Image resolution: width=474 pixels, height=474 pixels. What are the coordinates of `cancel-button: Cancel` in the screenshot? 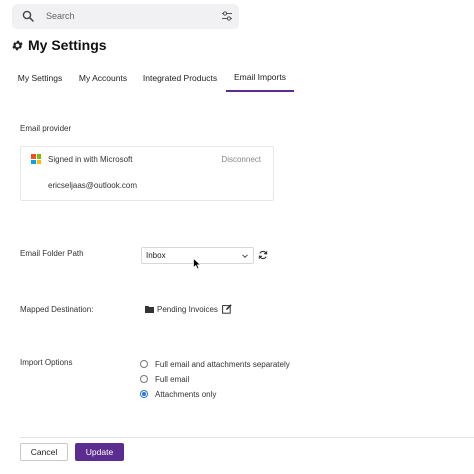 It's located at (44, 452).